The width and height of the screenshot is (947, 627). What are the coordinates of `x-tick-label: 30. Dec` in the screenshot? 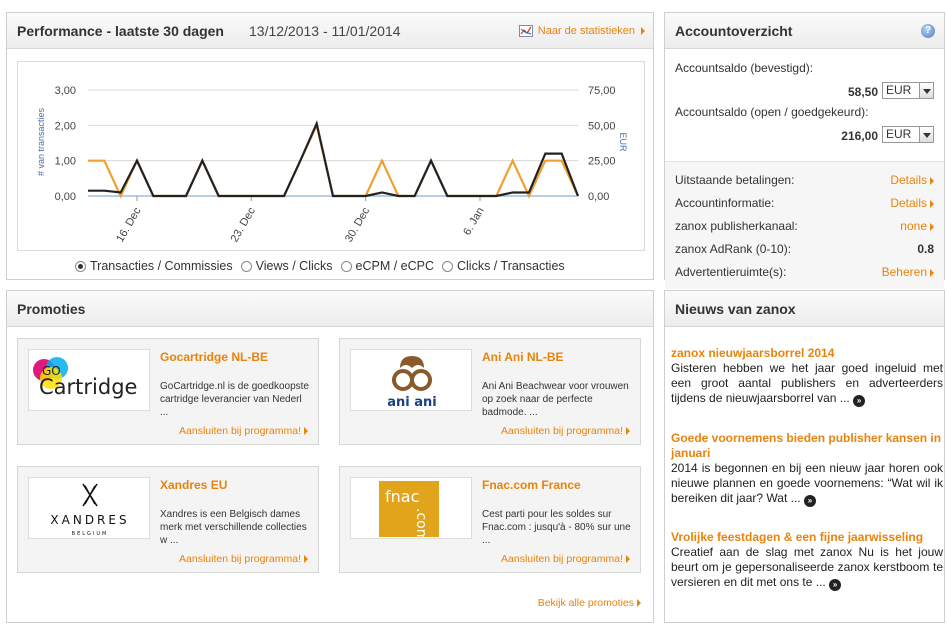 It's located at (358, 224).